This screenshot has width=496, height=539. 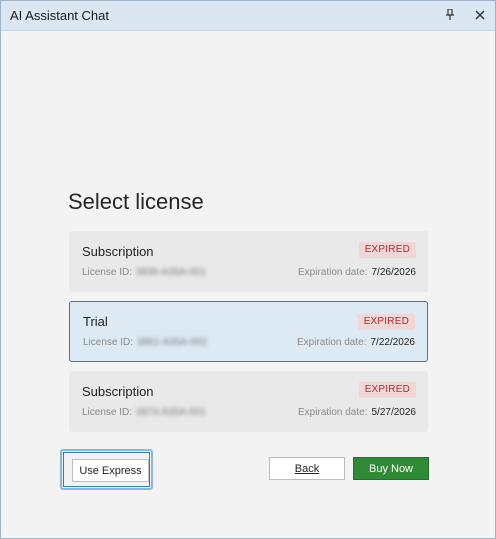 What do you see at coordinates (95, 321) in the screenshot?
I see `license-type: Trial` at bounding box center [95, 321].